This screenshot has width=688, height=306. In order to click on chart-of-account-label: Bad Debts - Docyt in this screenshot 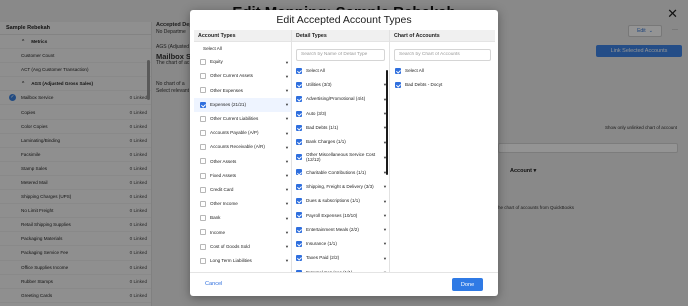, I will do `click(424, 84)`.